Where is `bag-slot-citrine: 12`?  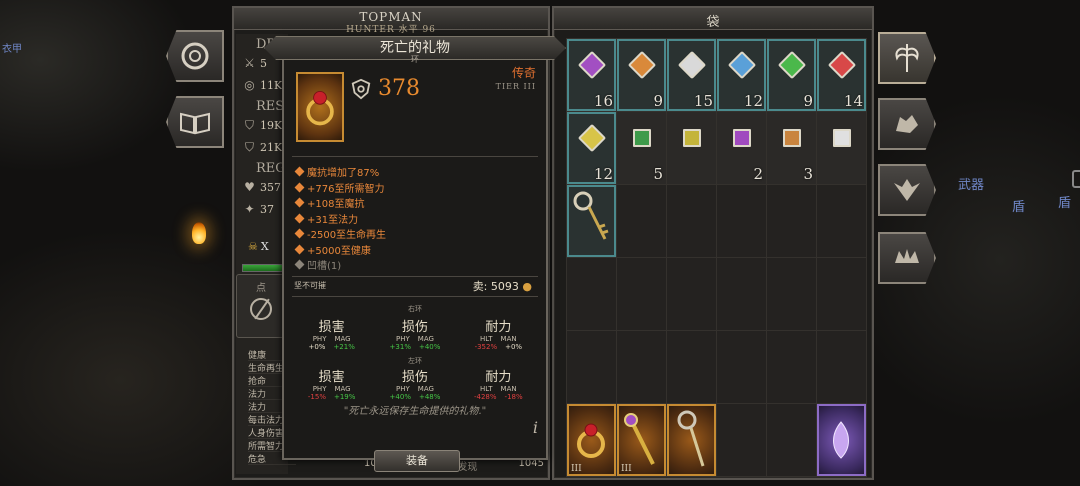 bag-slot-citrine: 12 is located at coordinates (591, 148).